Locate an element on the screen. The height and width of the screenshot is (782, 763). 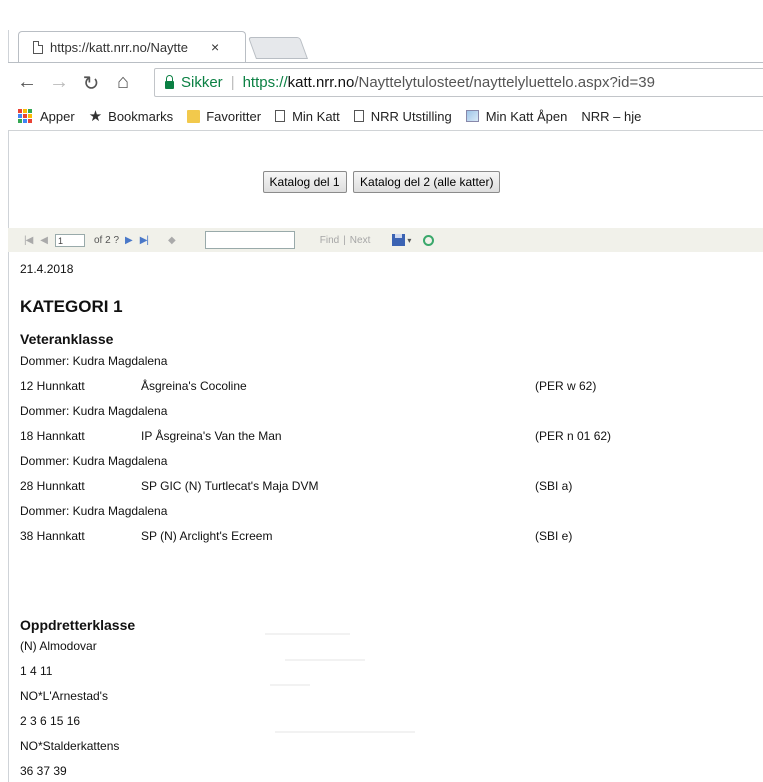
home-icon: ⌂ is located at coordinates (123, 82).